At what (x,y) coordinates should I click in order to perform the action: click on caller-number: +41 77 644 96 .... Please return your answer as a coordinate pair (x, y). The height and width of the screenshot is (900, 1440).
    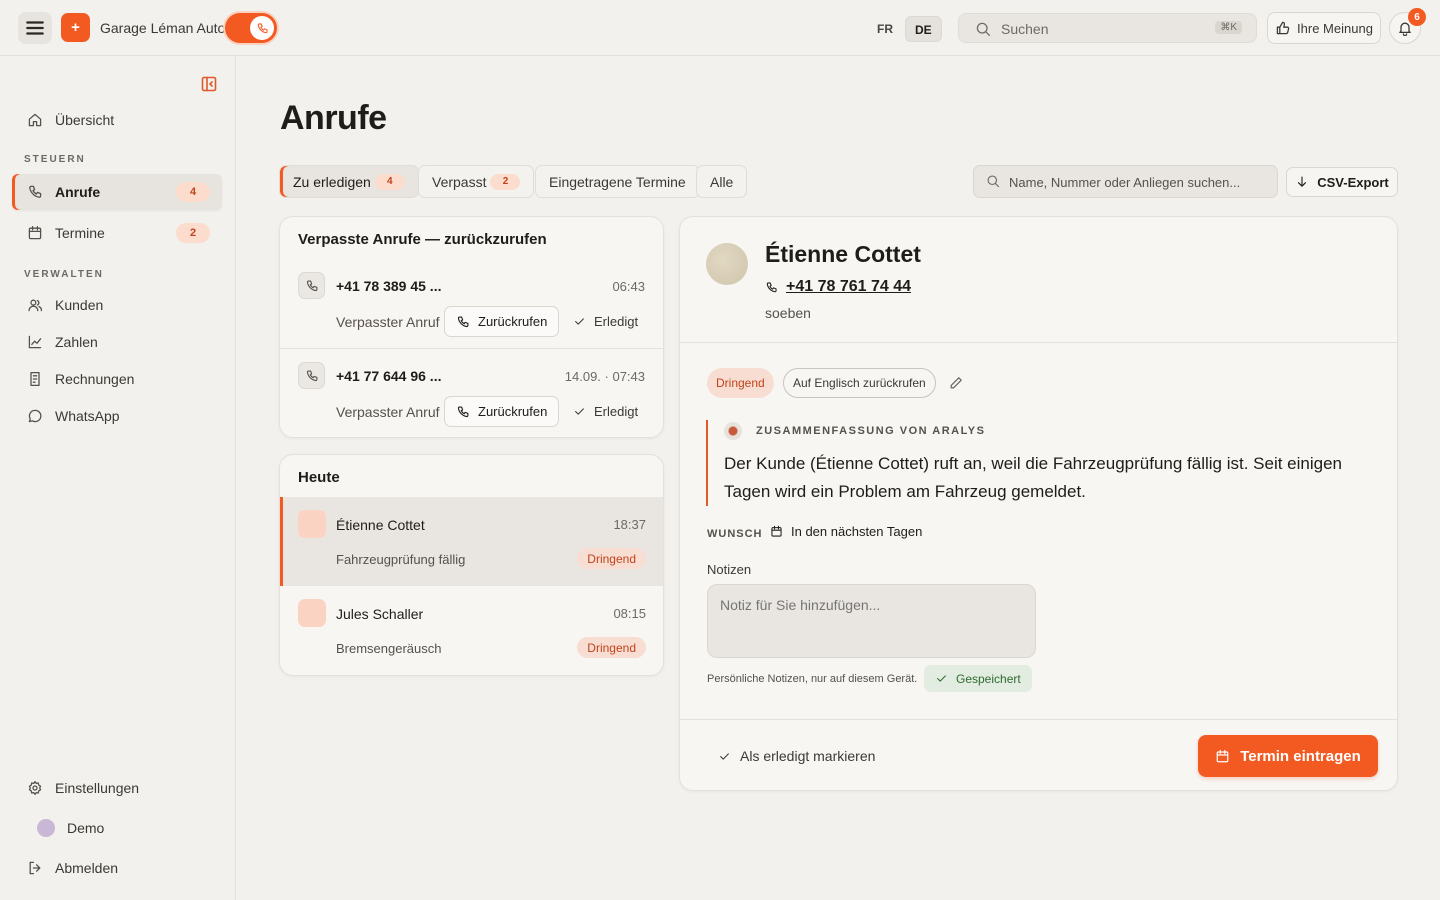
    Looking at the image, I should click on (389, 376).